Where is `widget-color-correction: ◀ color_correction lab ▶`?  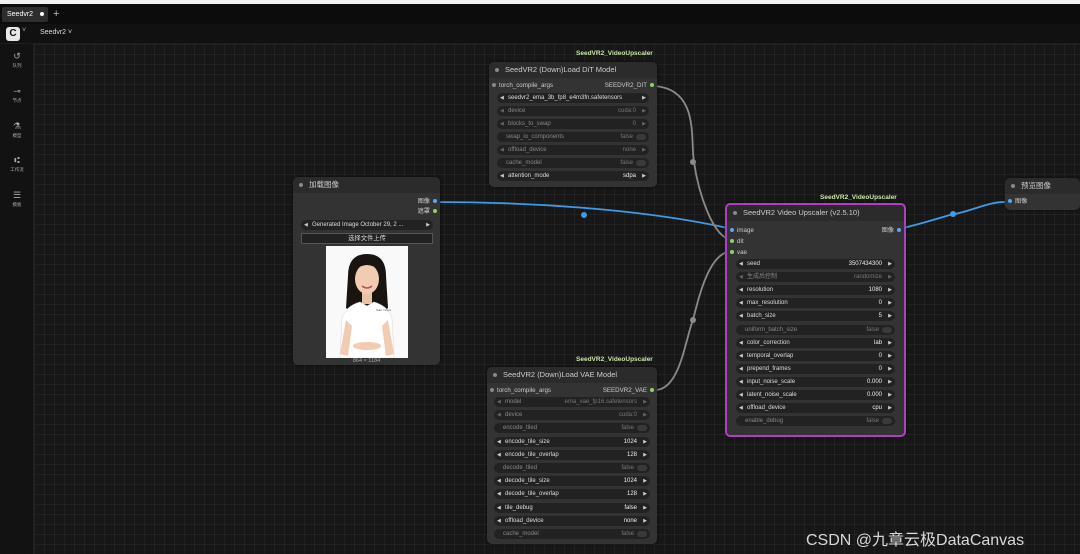
widget-color-correction: ◀ color_correction lab ▶ is located at coordinates (815, 342).